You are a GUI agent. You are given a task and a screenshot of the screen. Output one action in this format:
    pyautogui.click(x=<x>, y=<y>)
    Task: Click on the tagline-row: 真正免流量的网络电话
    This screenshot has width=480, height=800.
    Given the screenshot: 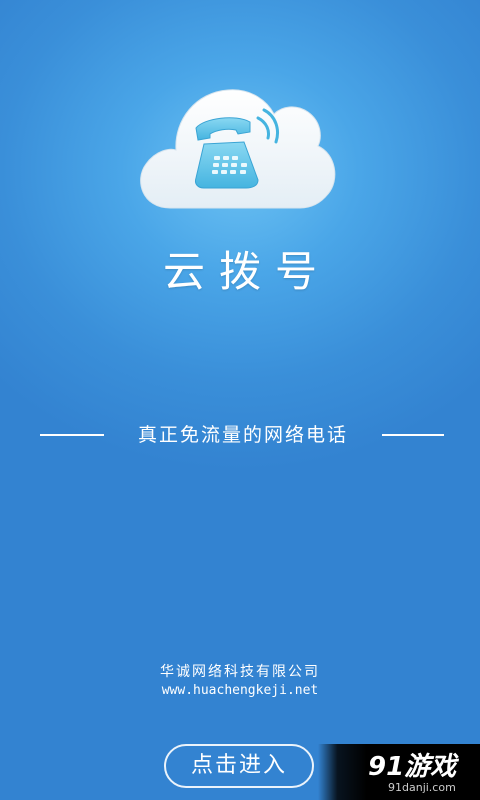 What is the action you would take?
    pyautogui.click(x=240, y=435)
    